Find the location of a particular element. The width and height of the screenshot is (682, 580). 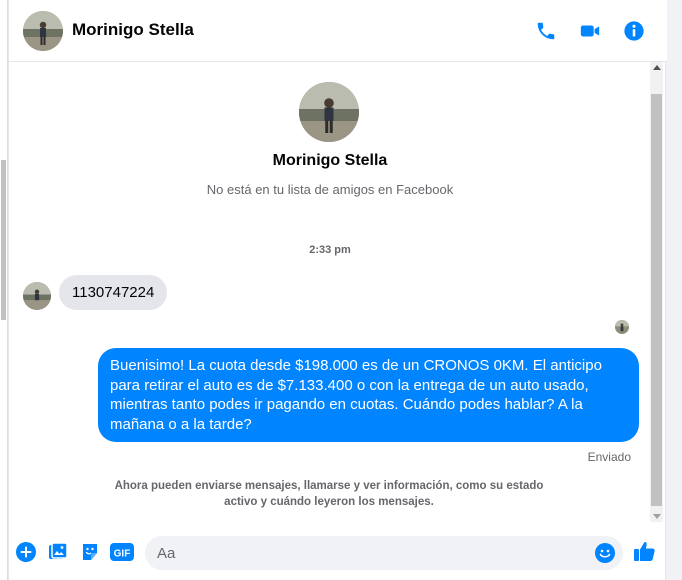

message-input: Aa is located at coordinates (384, 553).